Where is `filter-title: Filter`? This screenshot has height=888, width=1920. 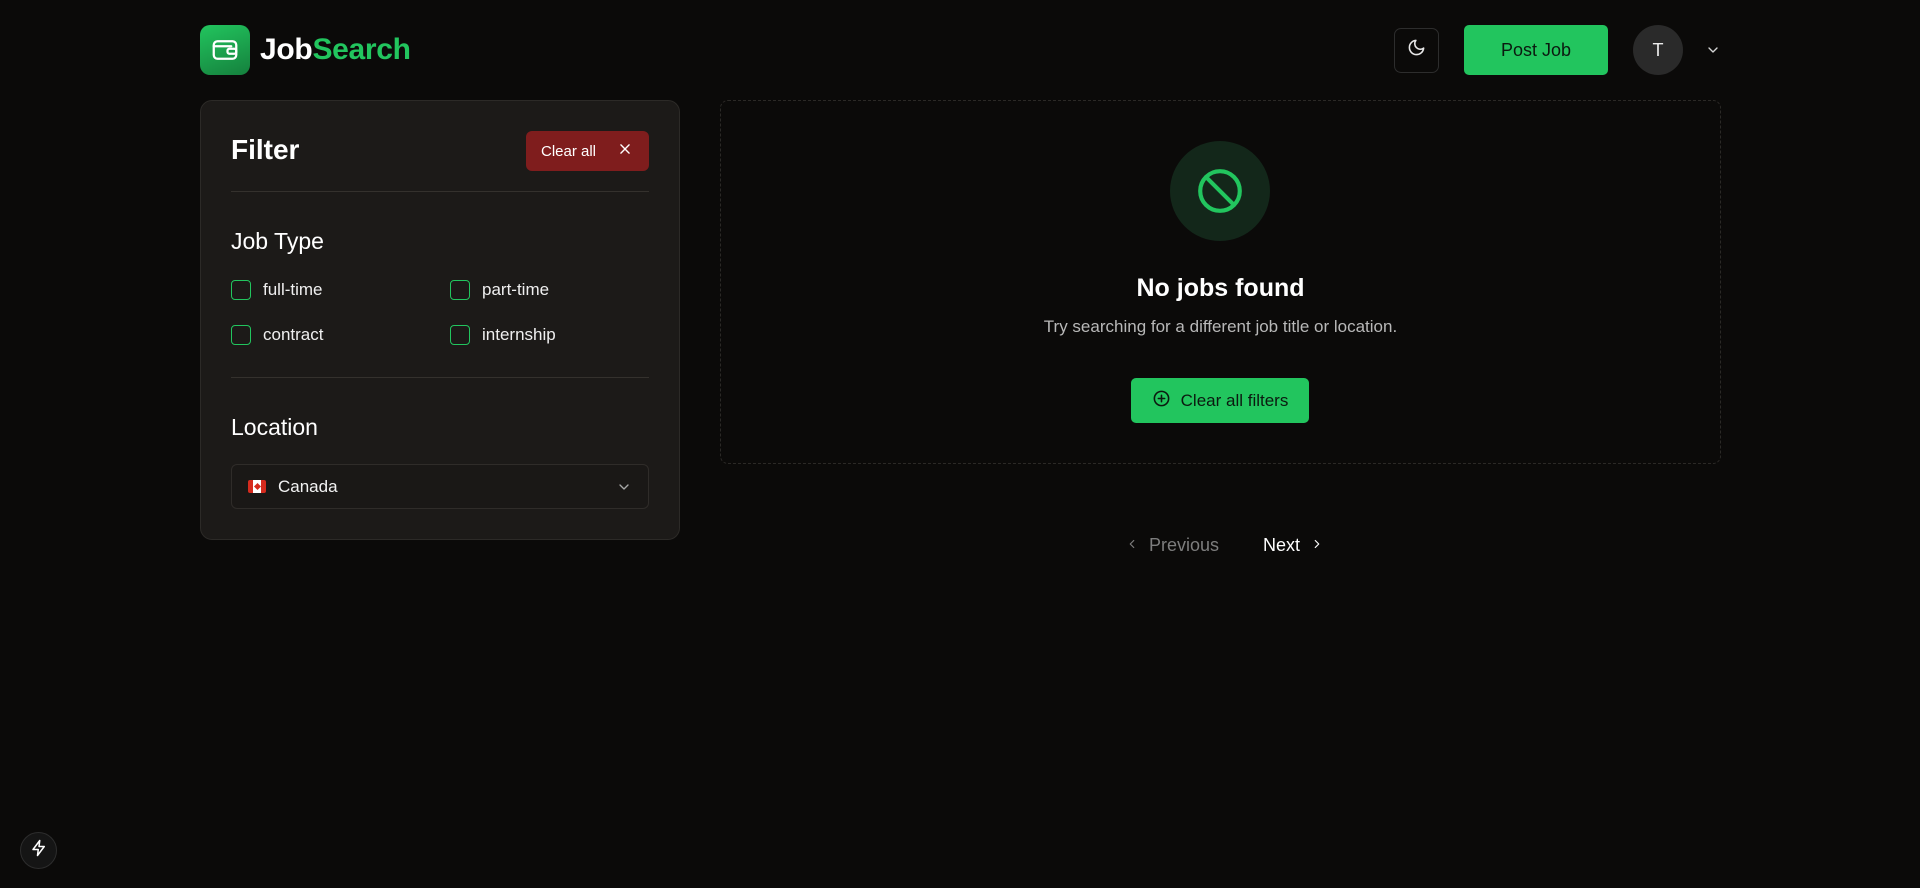 filter-title: Filter is located at coordinates (265, 149).